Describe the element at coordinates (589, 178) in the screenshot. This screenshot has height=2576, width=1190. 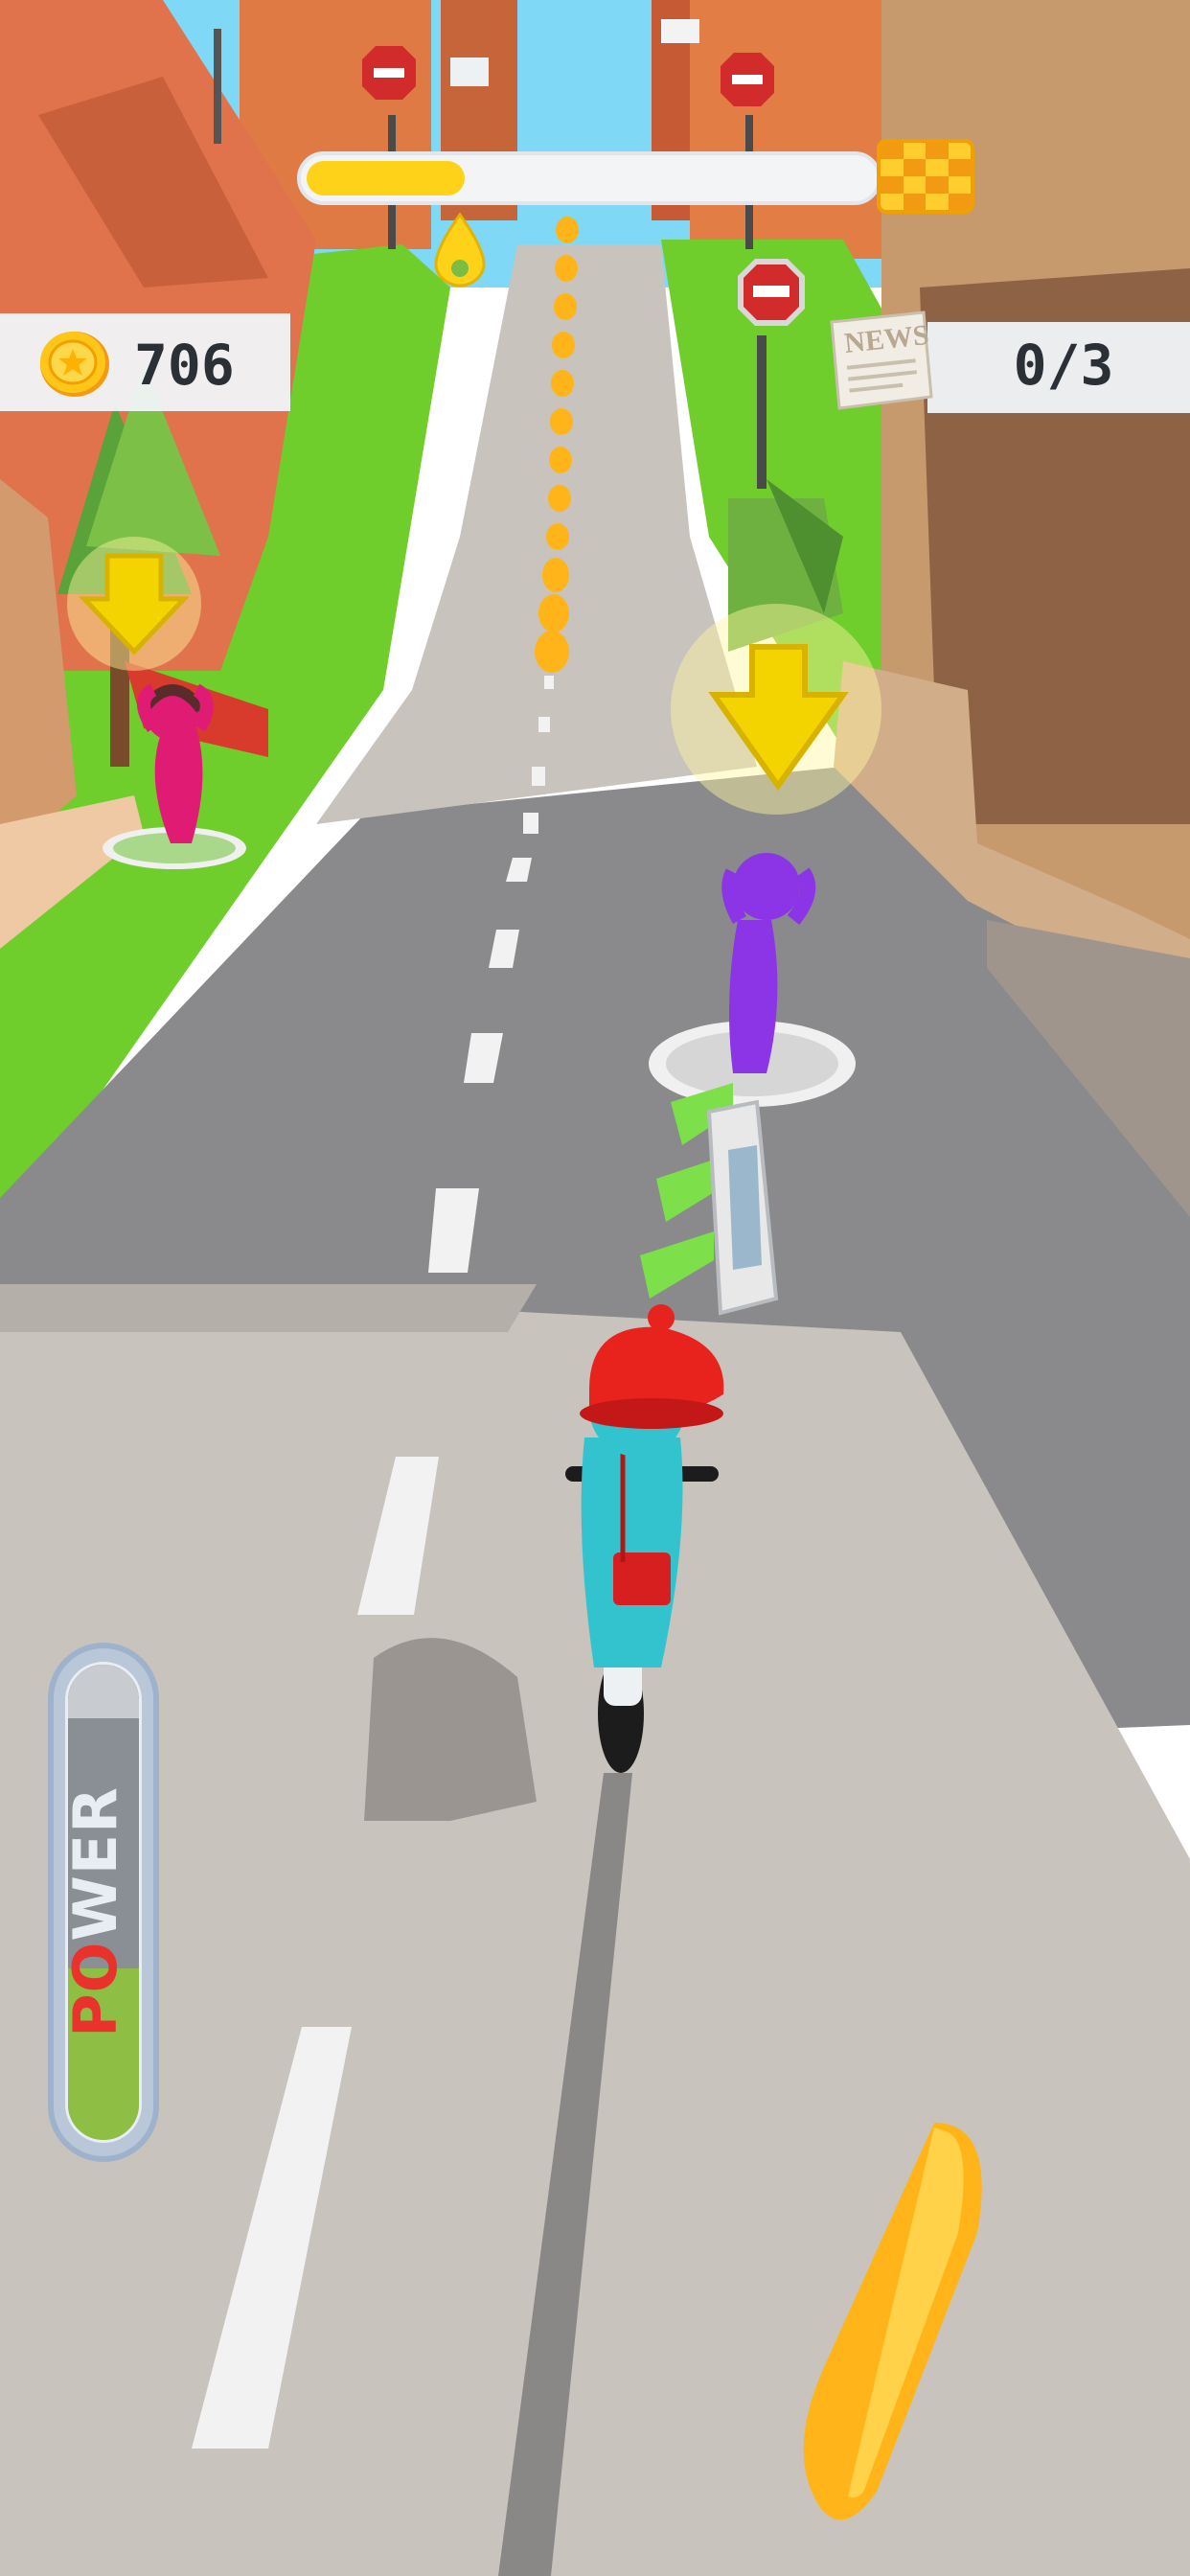
I see `level-progress-bar` at that location.